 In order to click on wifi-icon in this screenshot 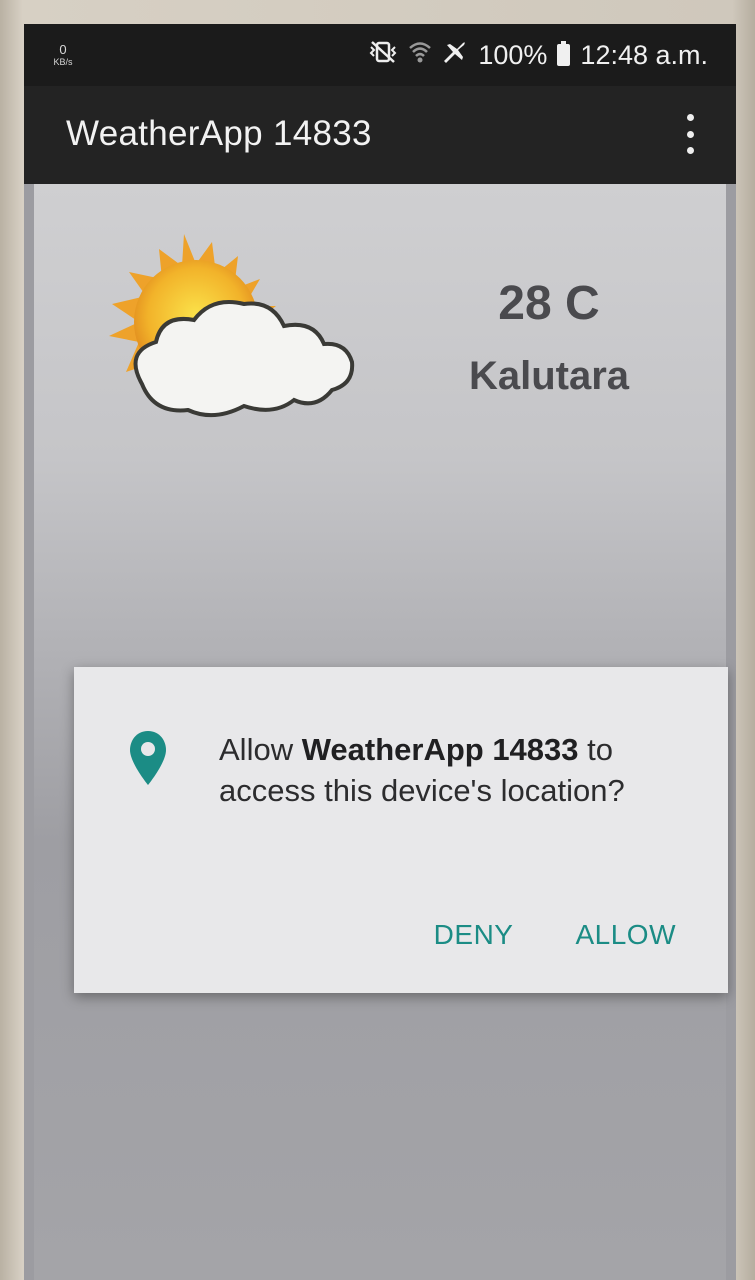, I will do `click(420, 55)`.